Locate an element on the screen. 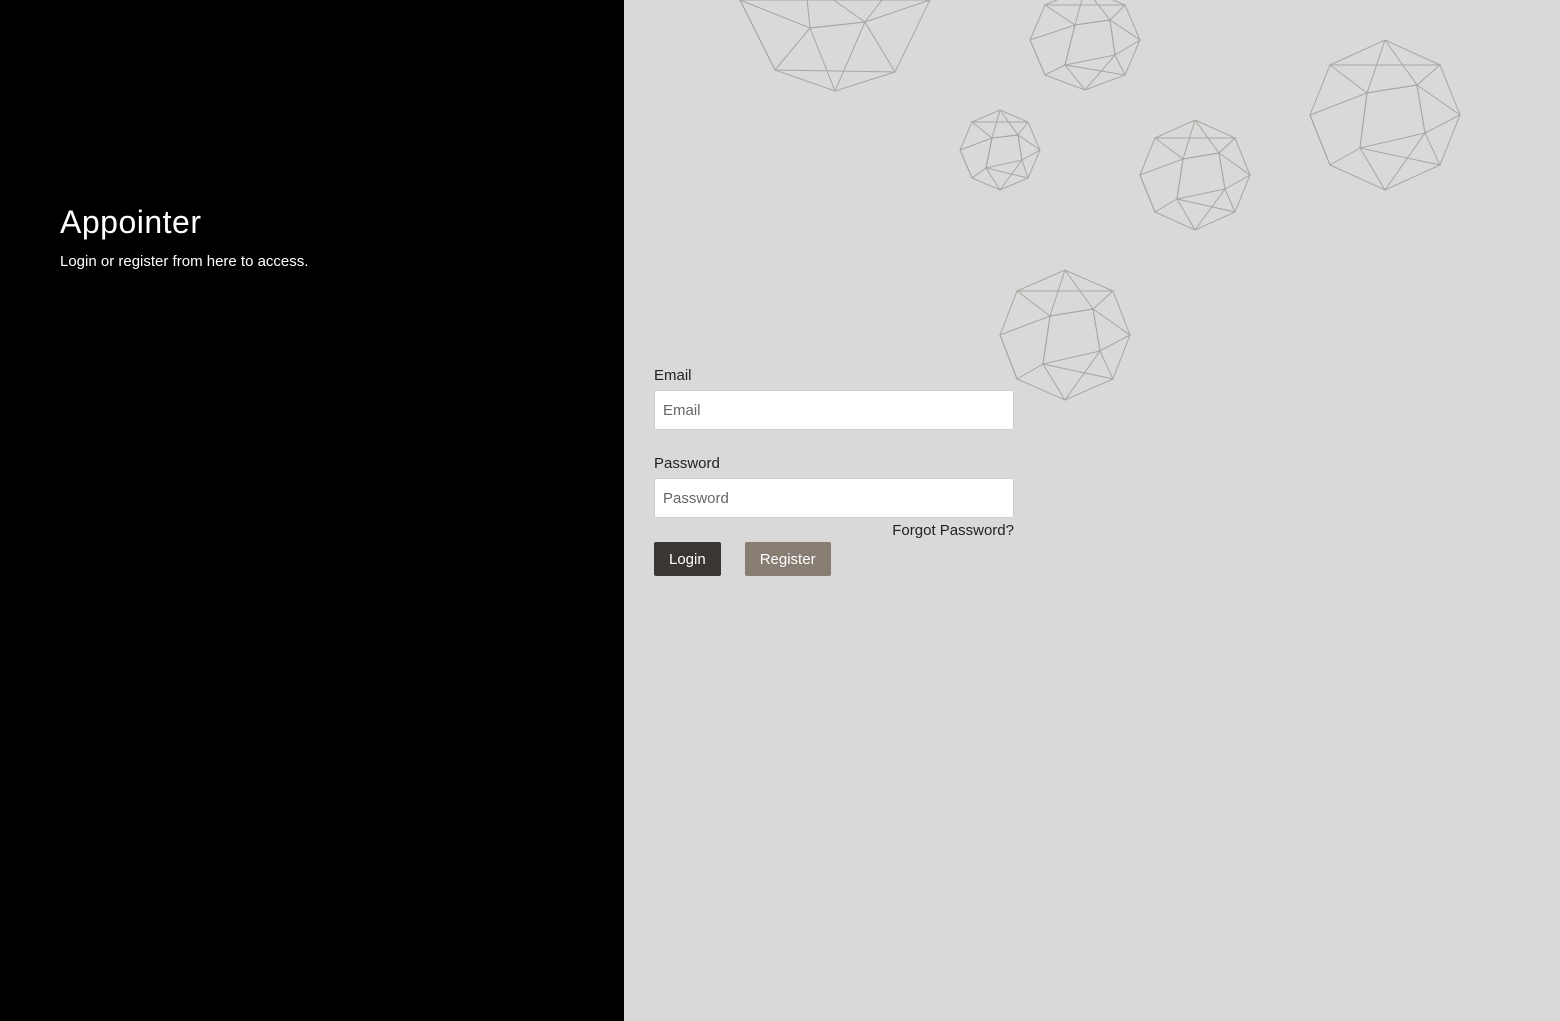 This screenshot has width=1560, height=1021. password-label: Password is located at coordinates (687, 463).